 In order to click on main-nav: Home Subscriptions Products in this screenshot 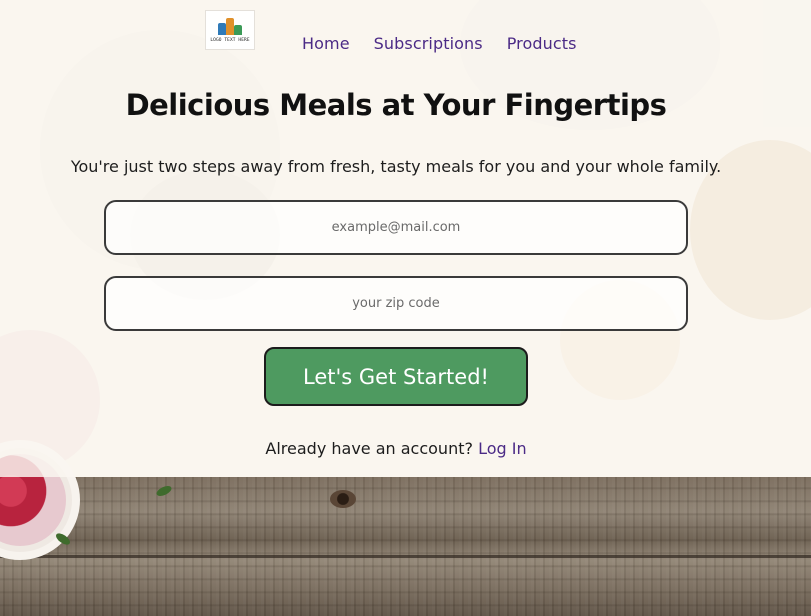, I will do `click(439, 43)`.